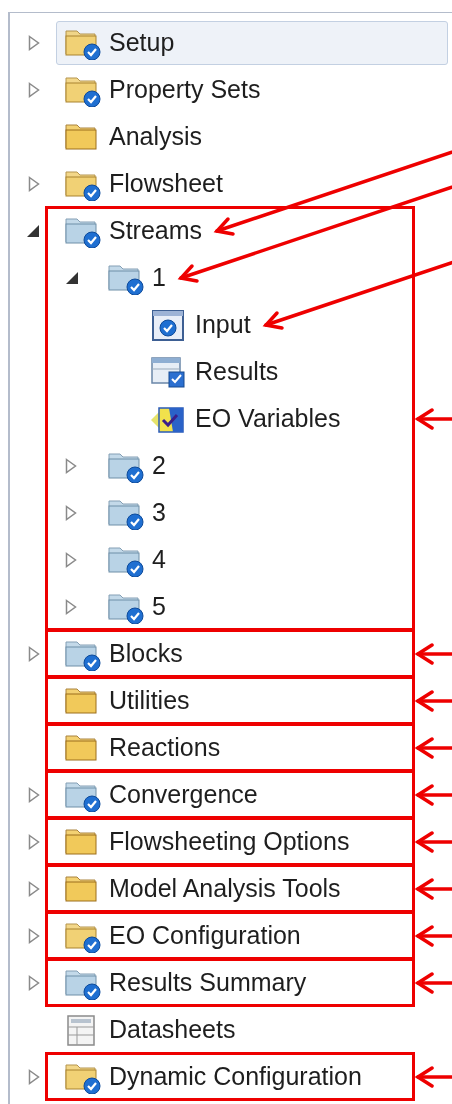  What do you see at coordinates (163, 89) in the screenshot?
I see `tree-item: Property Sets` at bounding box center [163, 89].